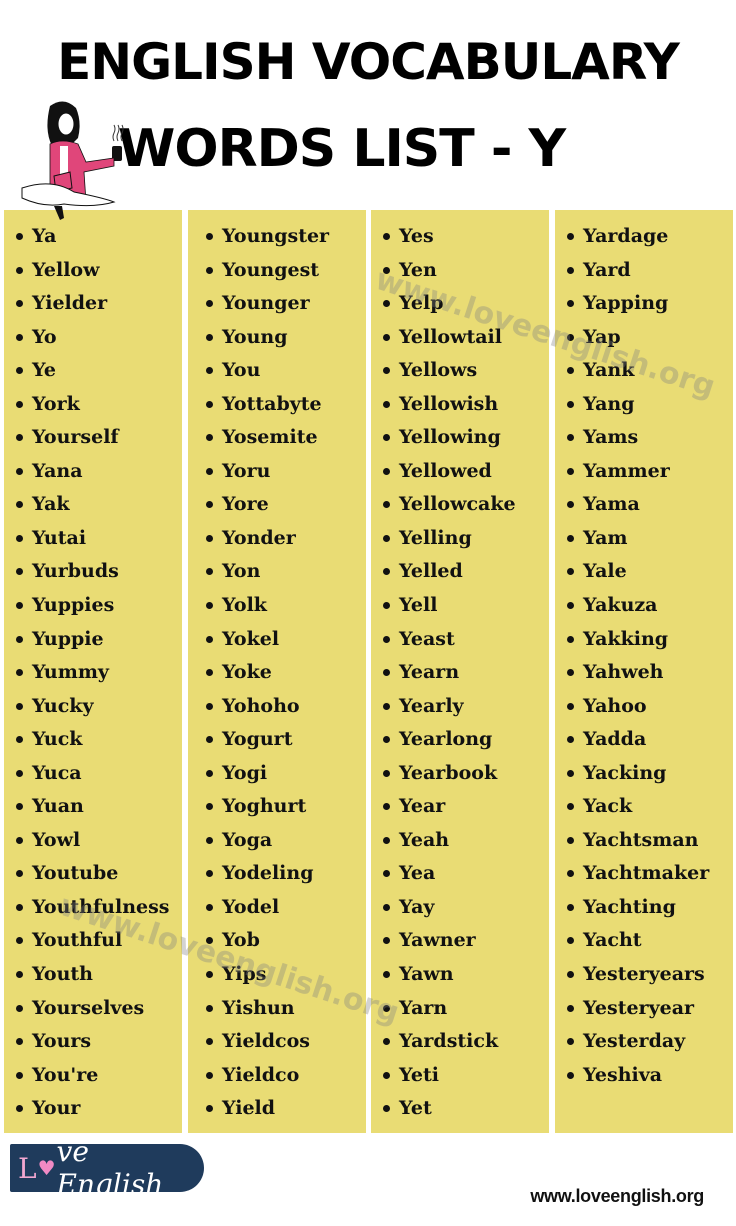 The width and height of the screenshot is (736, 1226). I want to click on word-text: Yachtsman, so click(641, 839).